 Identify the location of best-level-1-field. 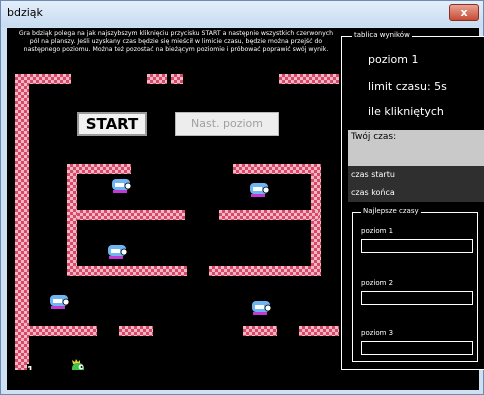
(417, 246).